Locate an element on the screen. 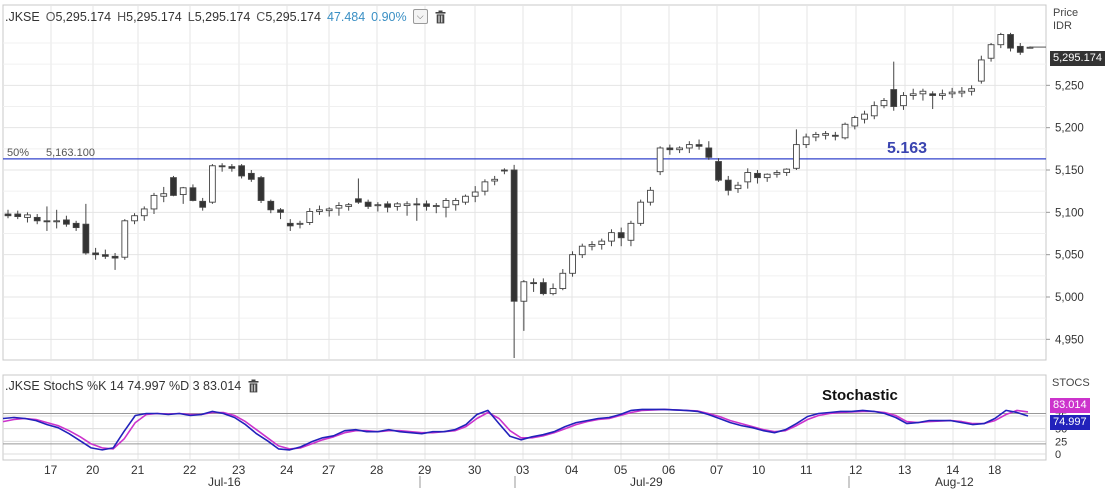 The width and height of the screenshot is (1116, 491). x-tick-label: 10 is located at coordinates (759, 470).